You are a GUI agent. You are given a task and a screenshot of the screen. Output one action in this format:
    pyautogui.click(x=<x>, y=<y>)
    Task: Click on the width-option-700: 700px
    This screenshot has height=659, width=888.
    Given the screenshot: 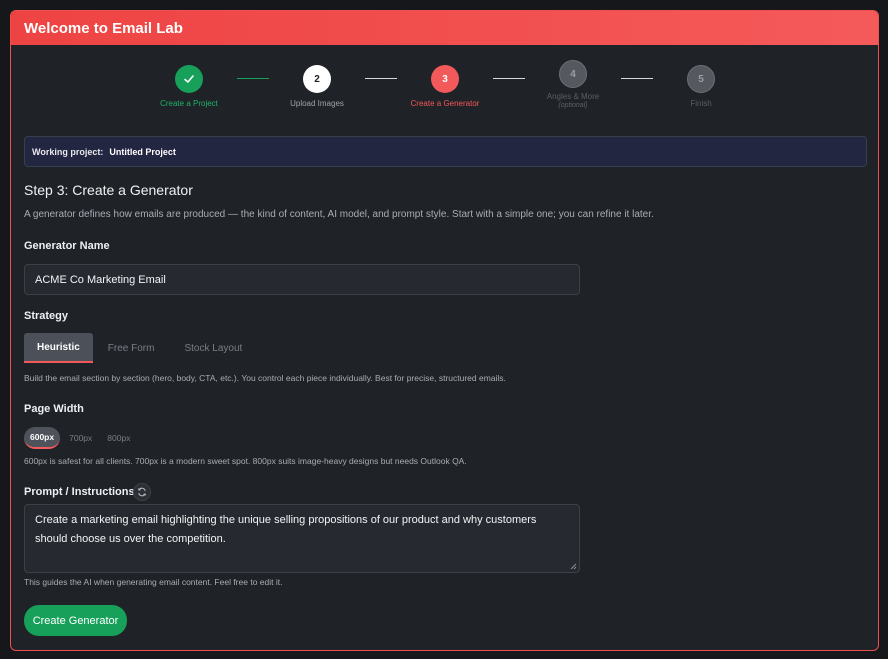 What is the action you would take?
    pyautogui.click(x=80, y=438)
    